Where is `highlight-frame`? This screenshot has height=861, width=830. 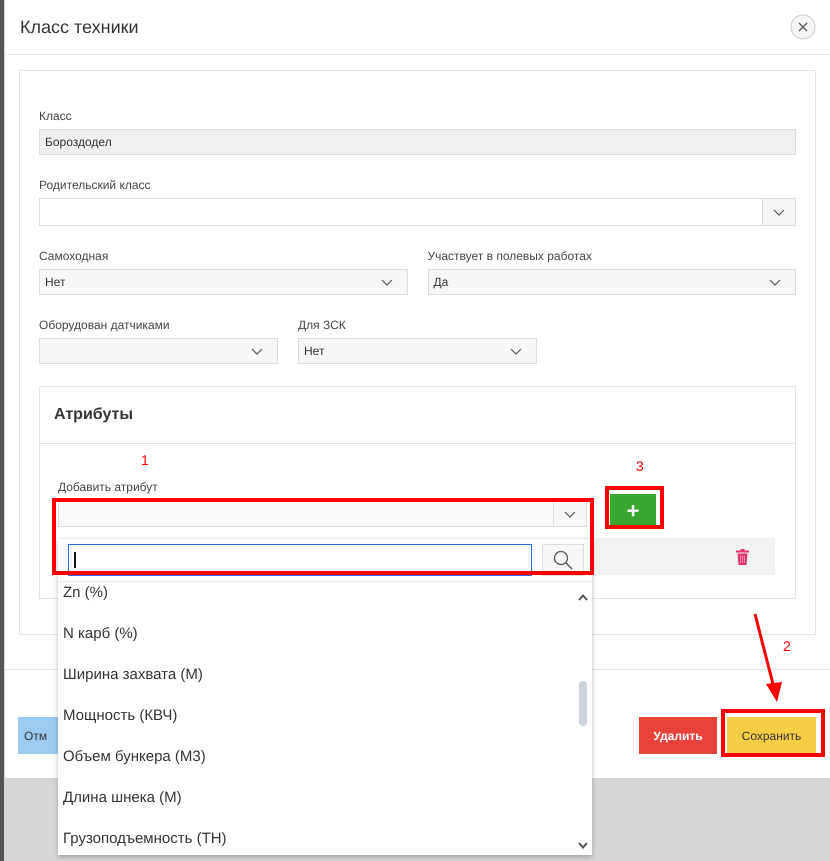 highlight-frame is located at coordinates (634, 507).